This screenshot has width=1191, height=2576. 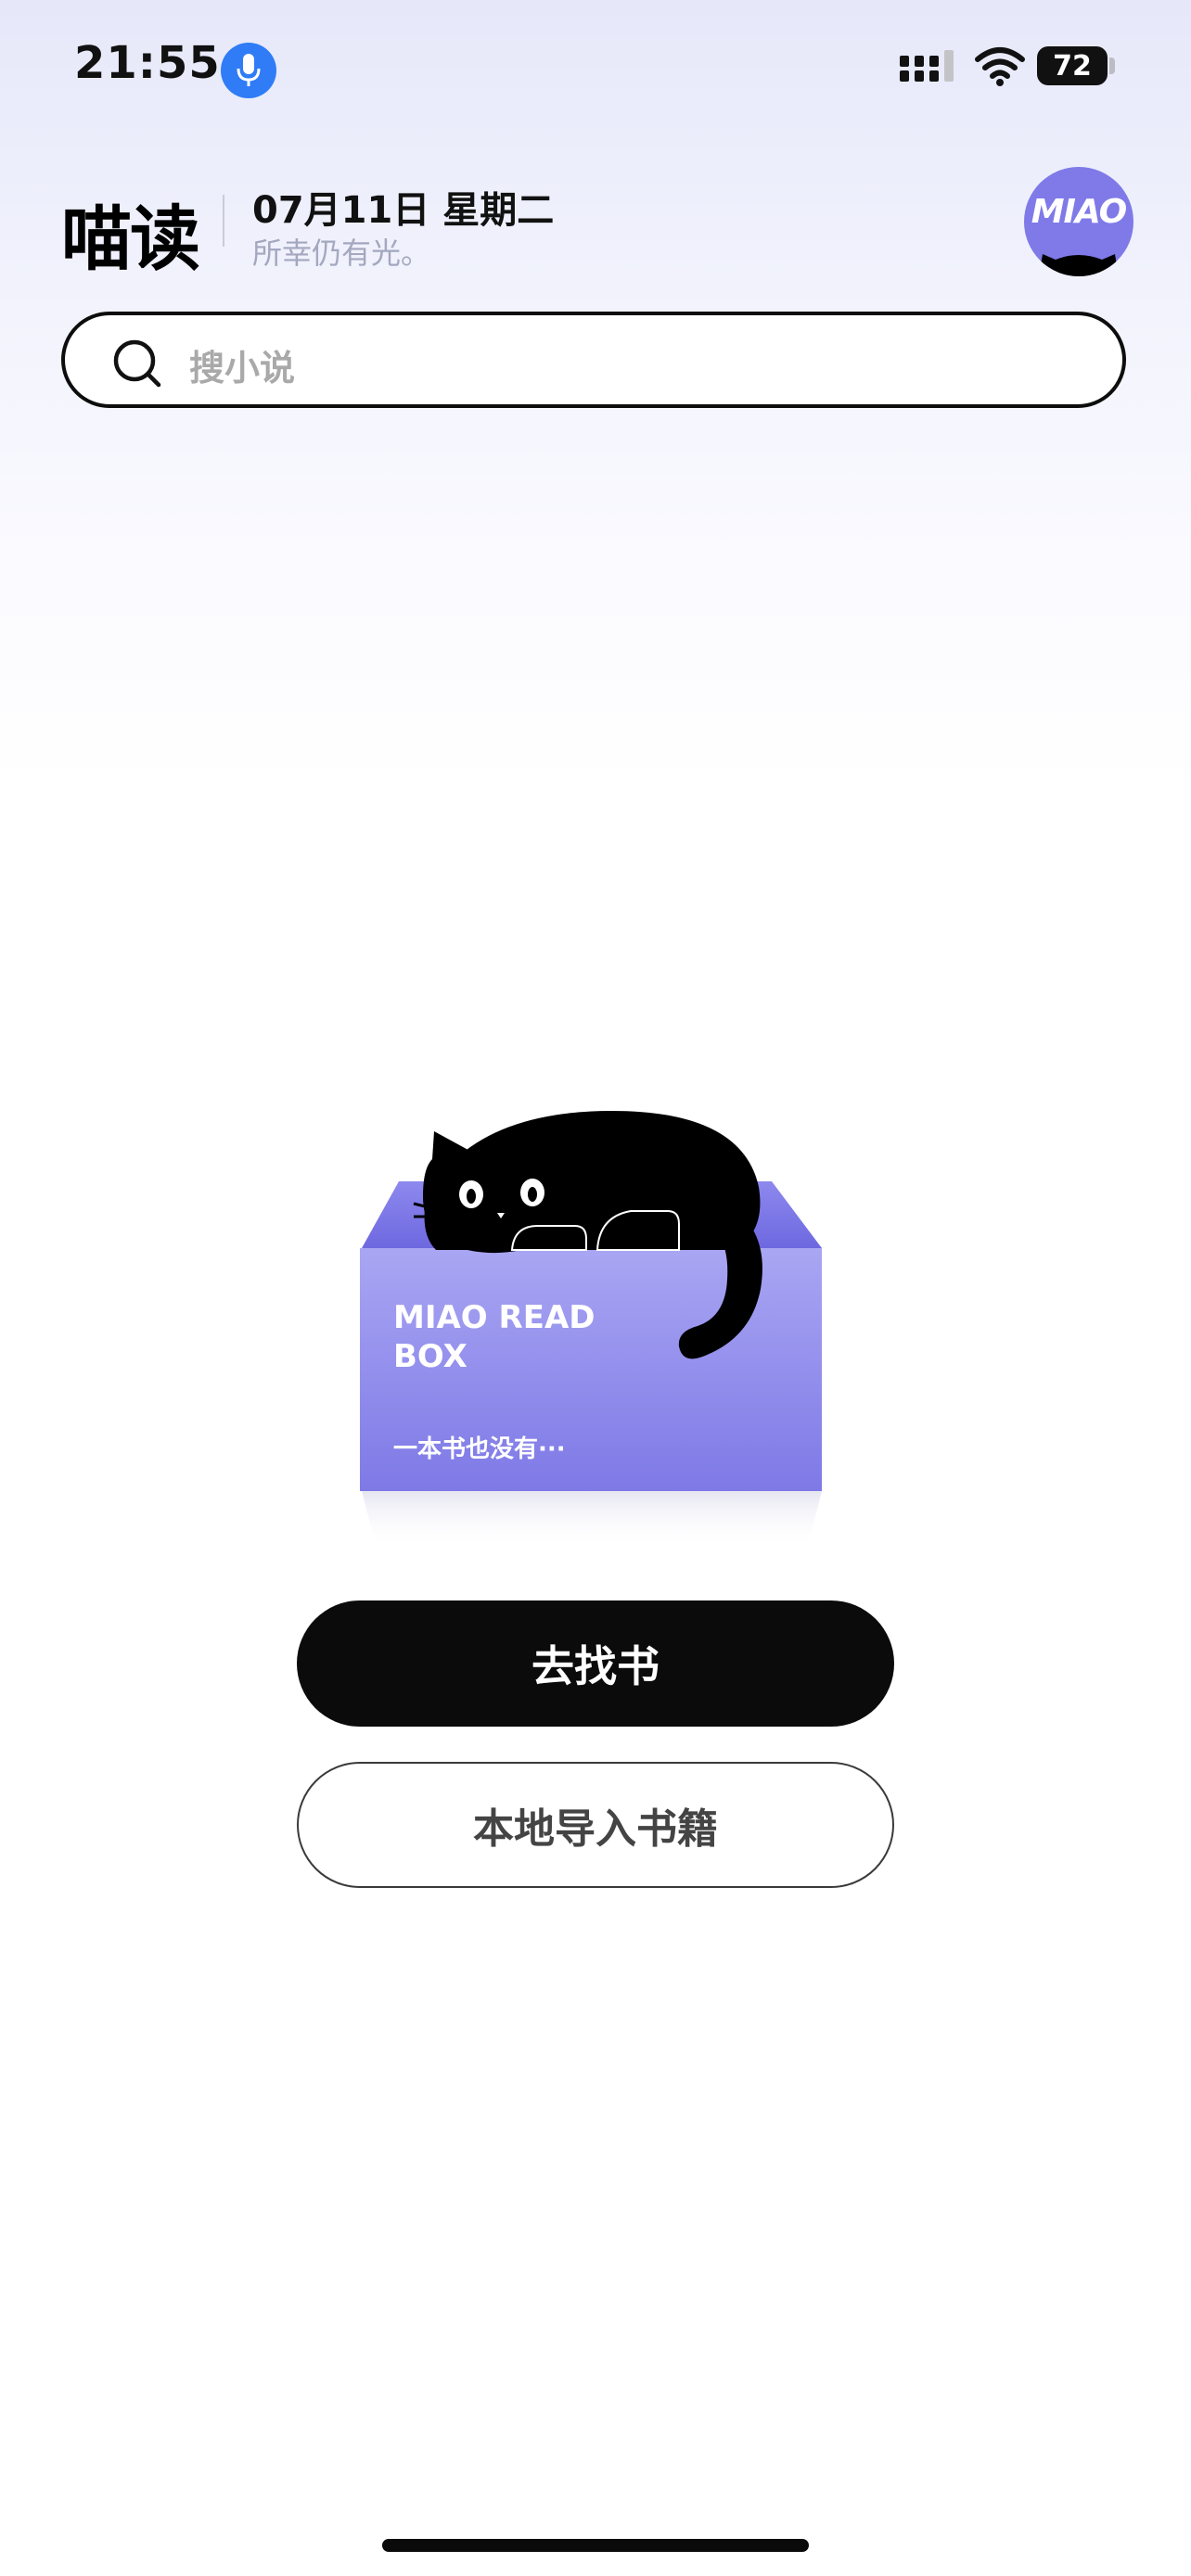 What do you see at coordinates (595, 1664) in the screenshot?
I see `find-books-button: 去找书` at bounding box center [595, 1664].